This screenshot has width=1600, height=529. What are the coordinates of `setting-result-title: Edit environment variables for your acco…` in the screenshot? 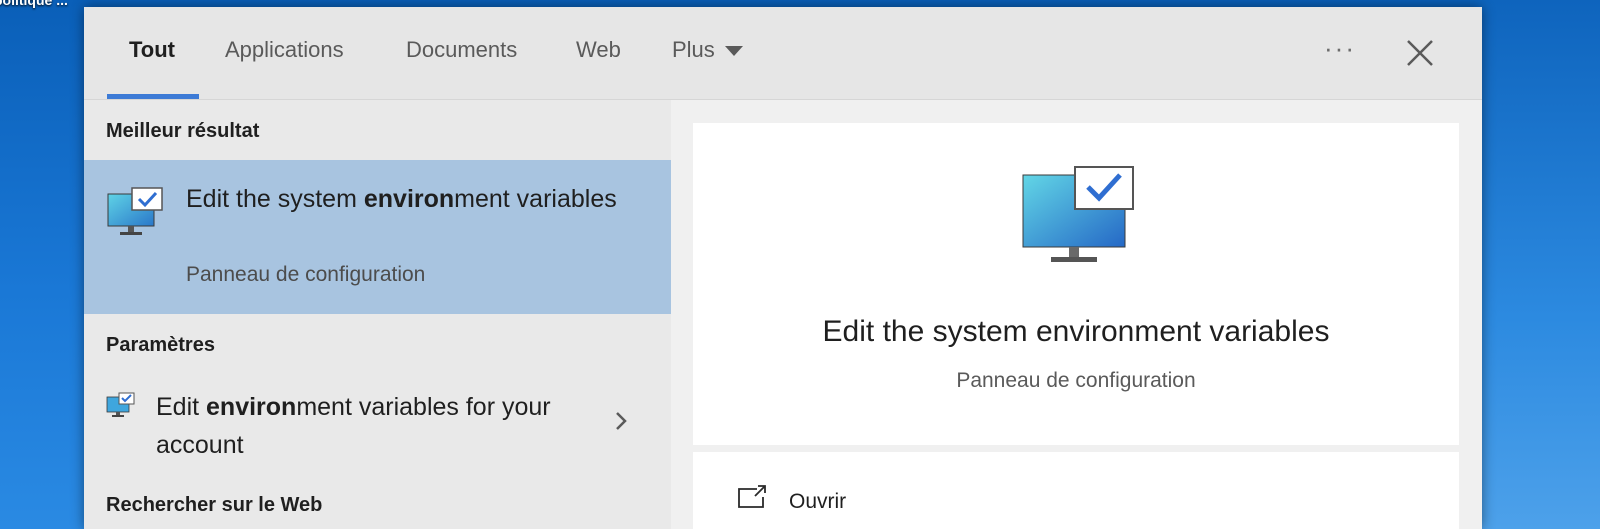 It's located at (366, 426).